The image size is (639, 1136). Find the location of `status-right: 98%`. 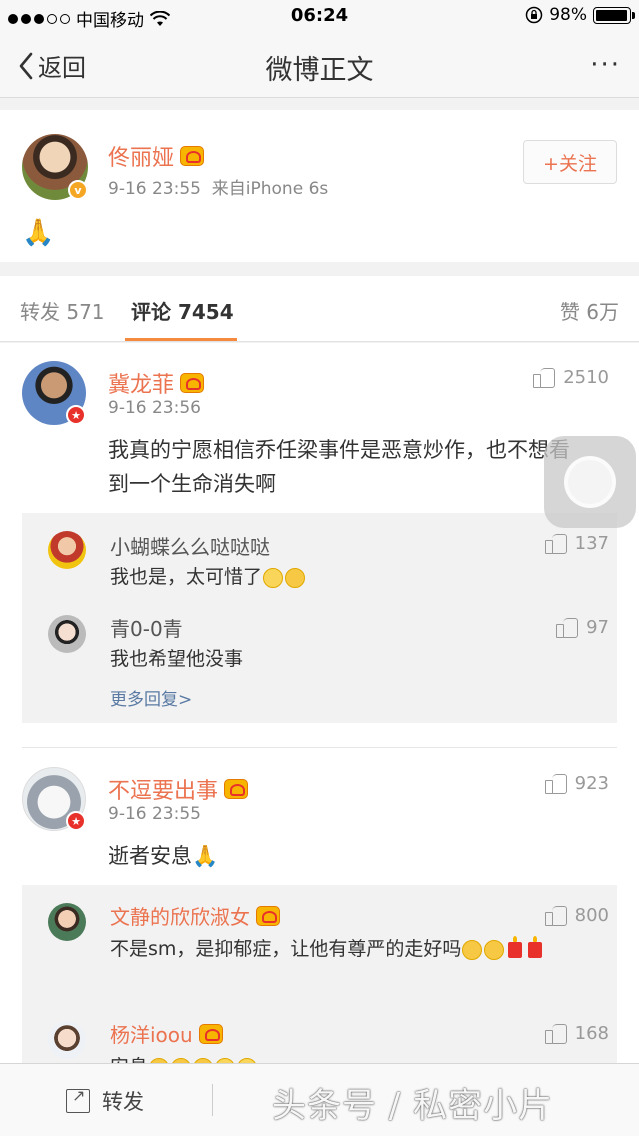

status-right: 98% is located at coordinates (580, 15).